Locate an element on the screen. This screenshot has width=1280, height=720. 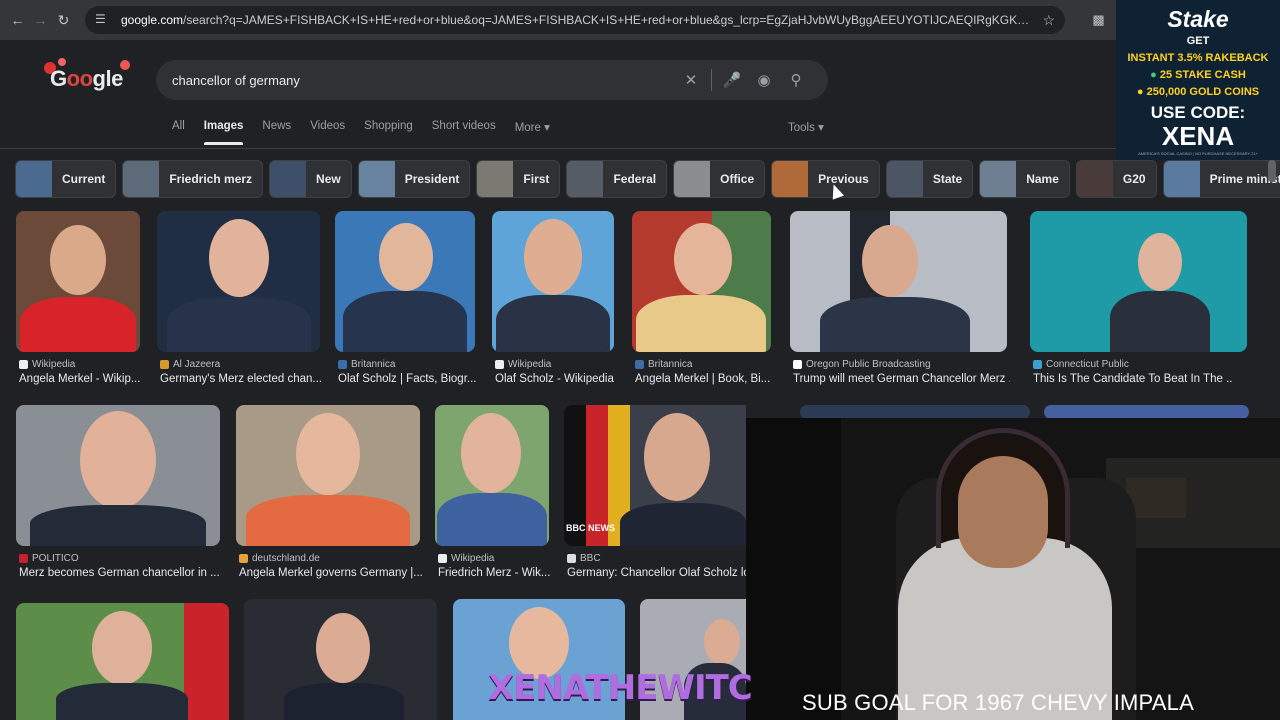
result-title: Olaf Scholz - Wikipedia is located at coordinates (556, 379).